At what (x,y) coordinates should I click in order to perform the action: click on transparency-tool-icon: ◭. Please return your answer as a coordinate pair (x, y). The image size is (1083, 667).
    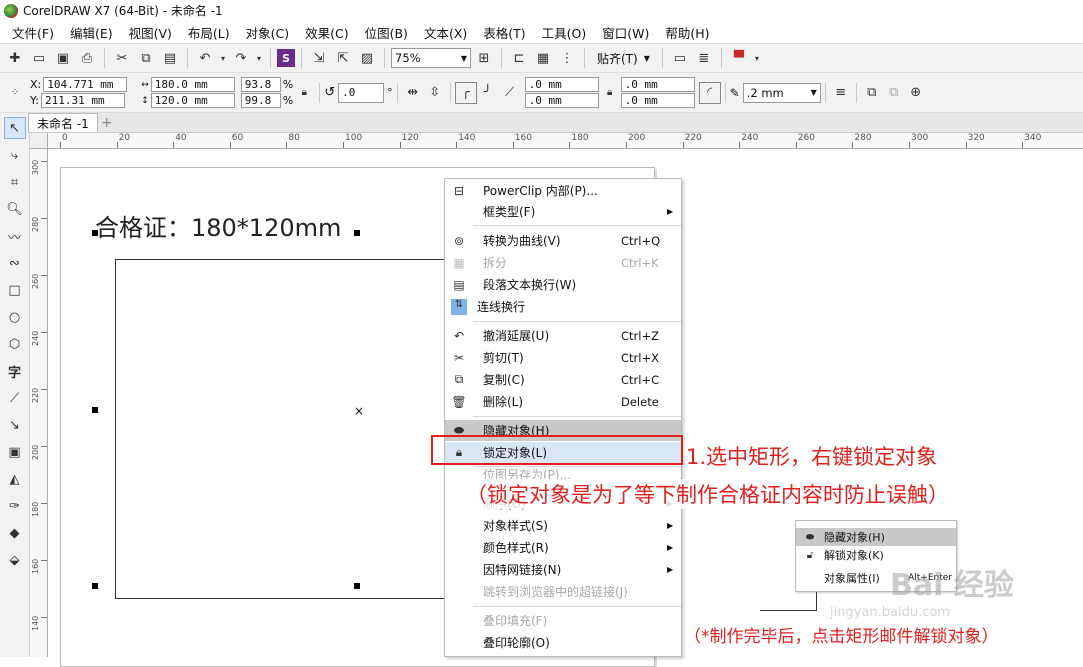
    Looking at the image, I should click on (15, 479).